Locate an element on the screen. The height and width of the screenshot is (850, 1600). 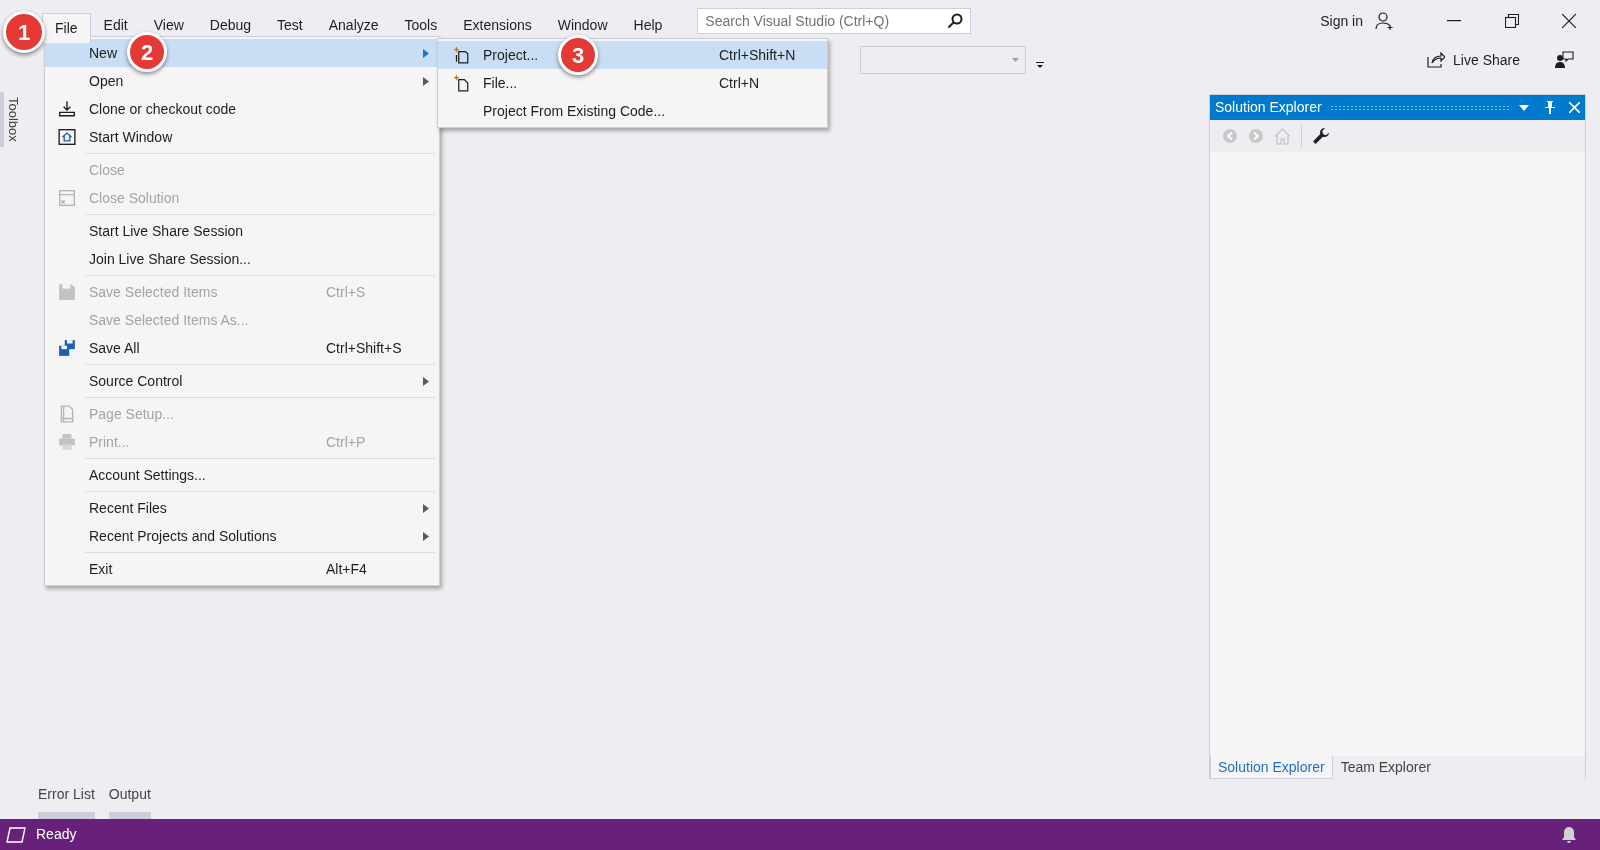
tool-window-tab: Error List is located at coordinates (66, 801).